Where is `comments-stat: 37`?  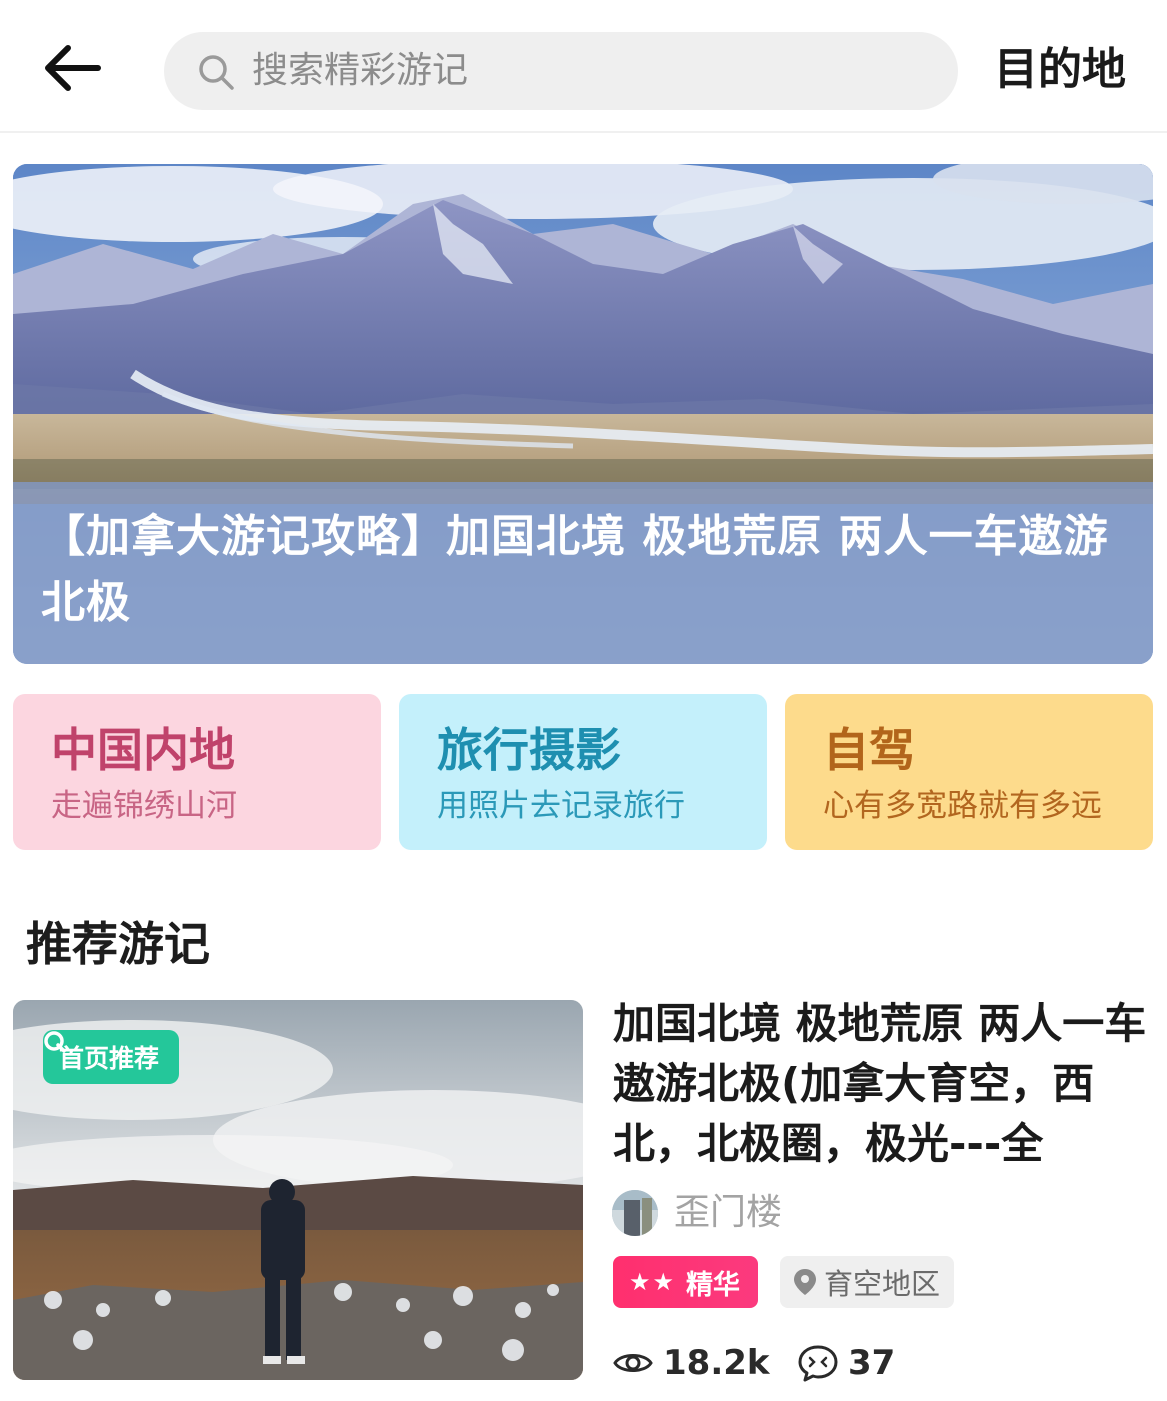
comments-stat: 37 is located at coordinates (846, 1363).